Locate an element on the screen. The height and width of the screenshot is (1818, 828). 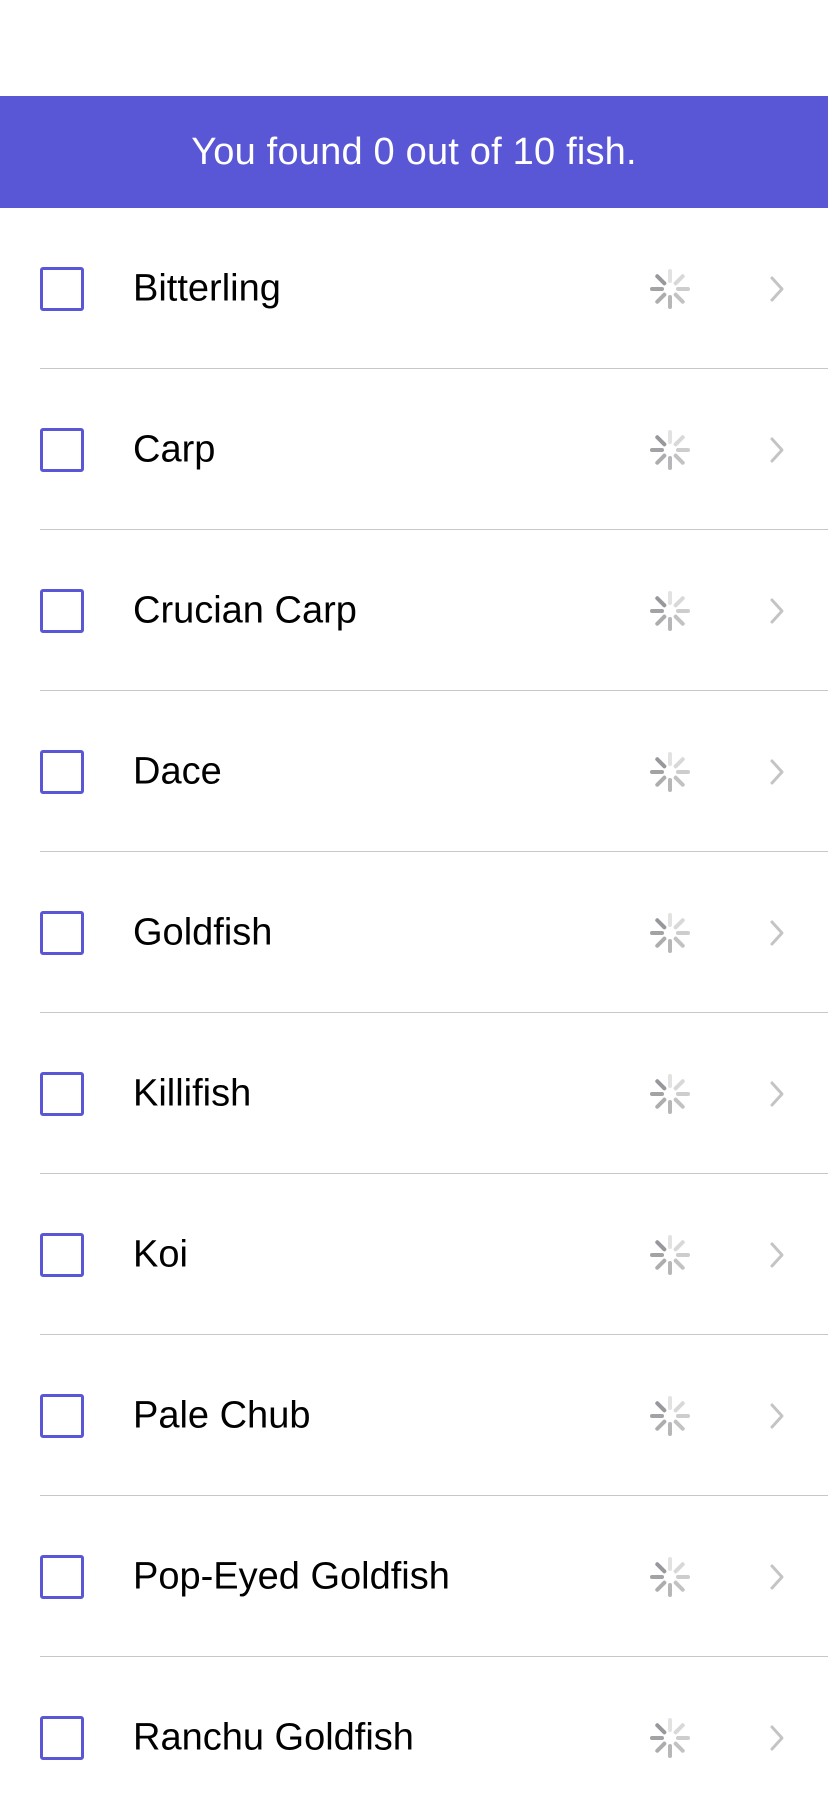
found-count-banner: You found 0 out of 10 fish. is located at coordinates (414, 152).